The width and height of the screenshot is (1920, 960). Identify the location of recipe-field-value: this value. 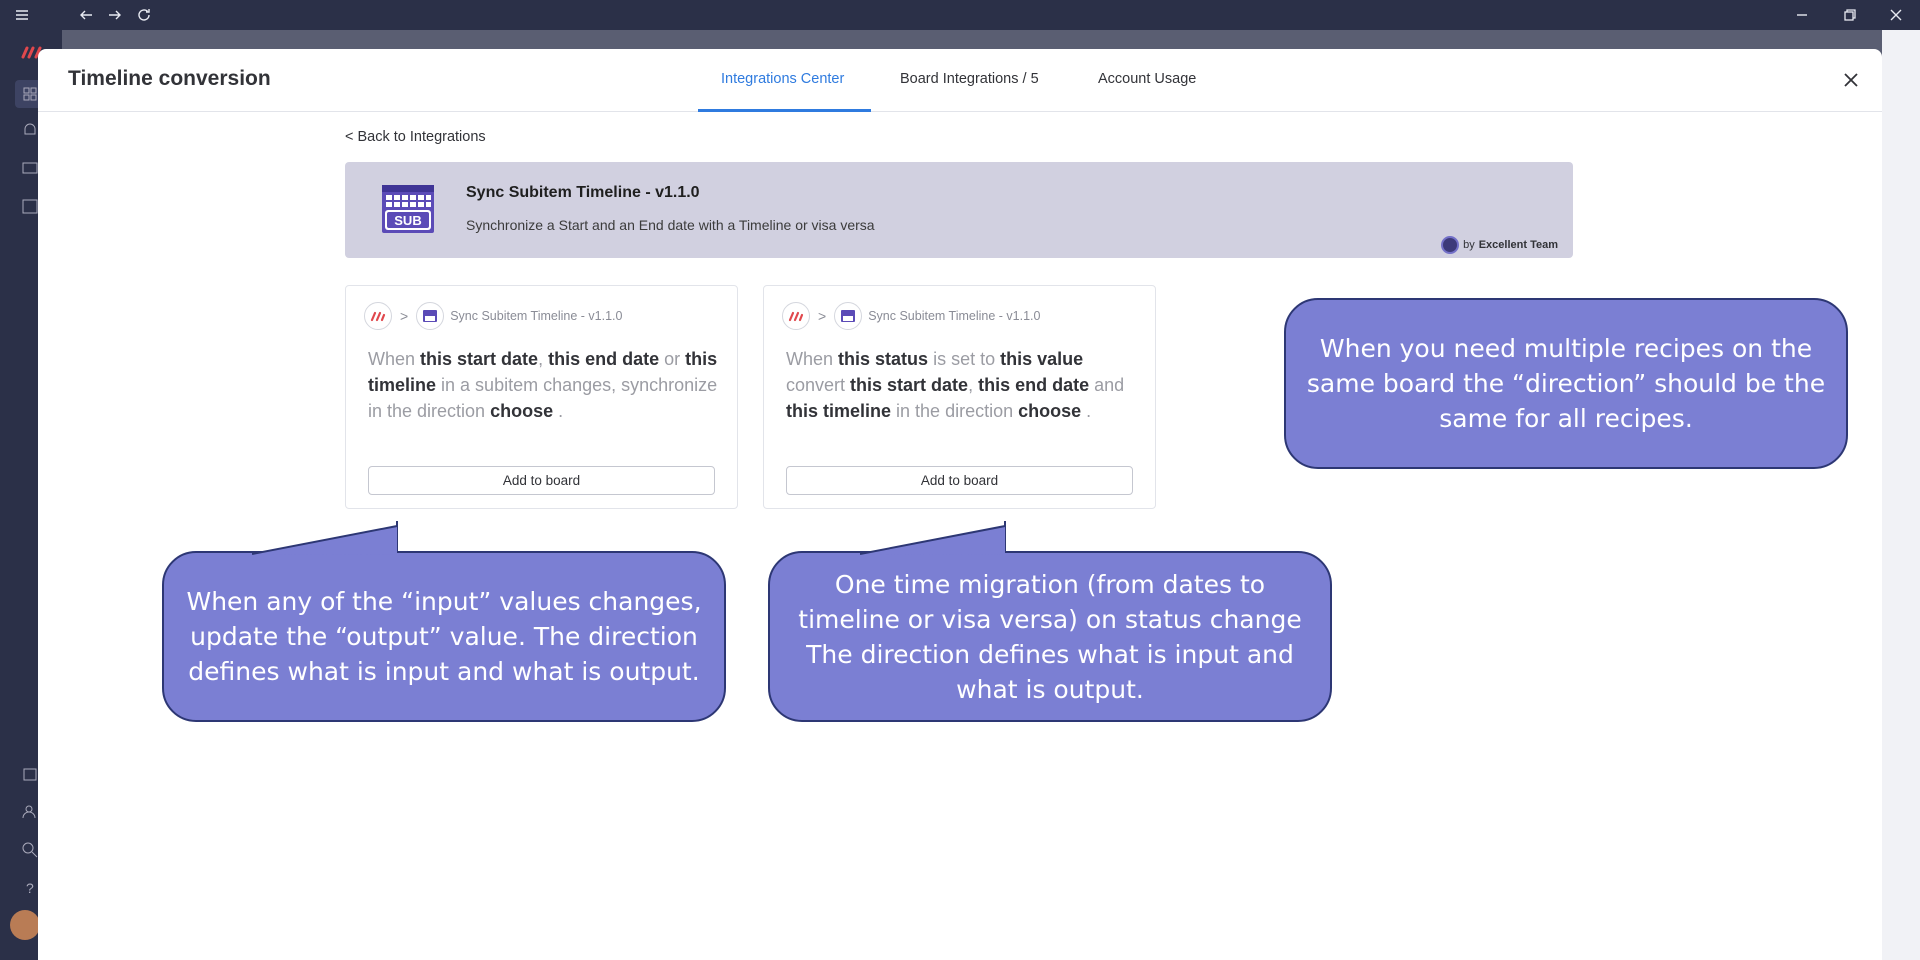
(1041, 359).